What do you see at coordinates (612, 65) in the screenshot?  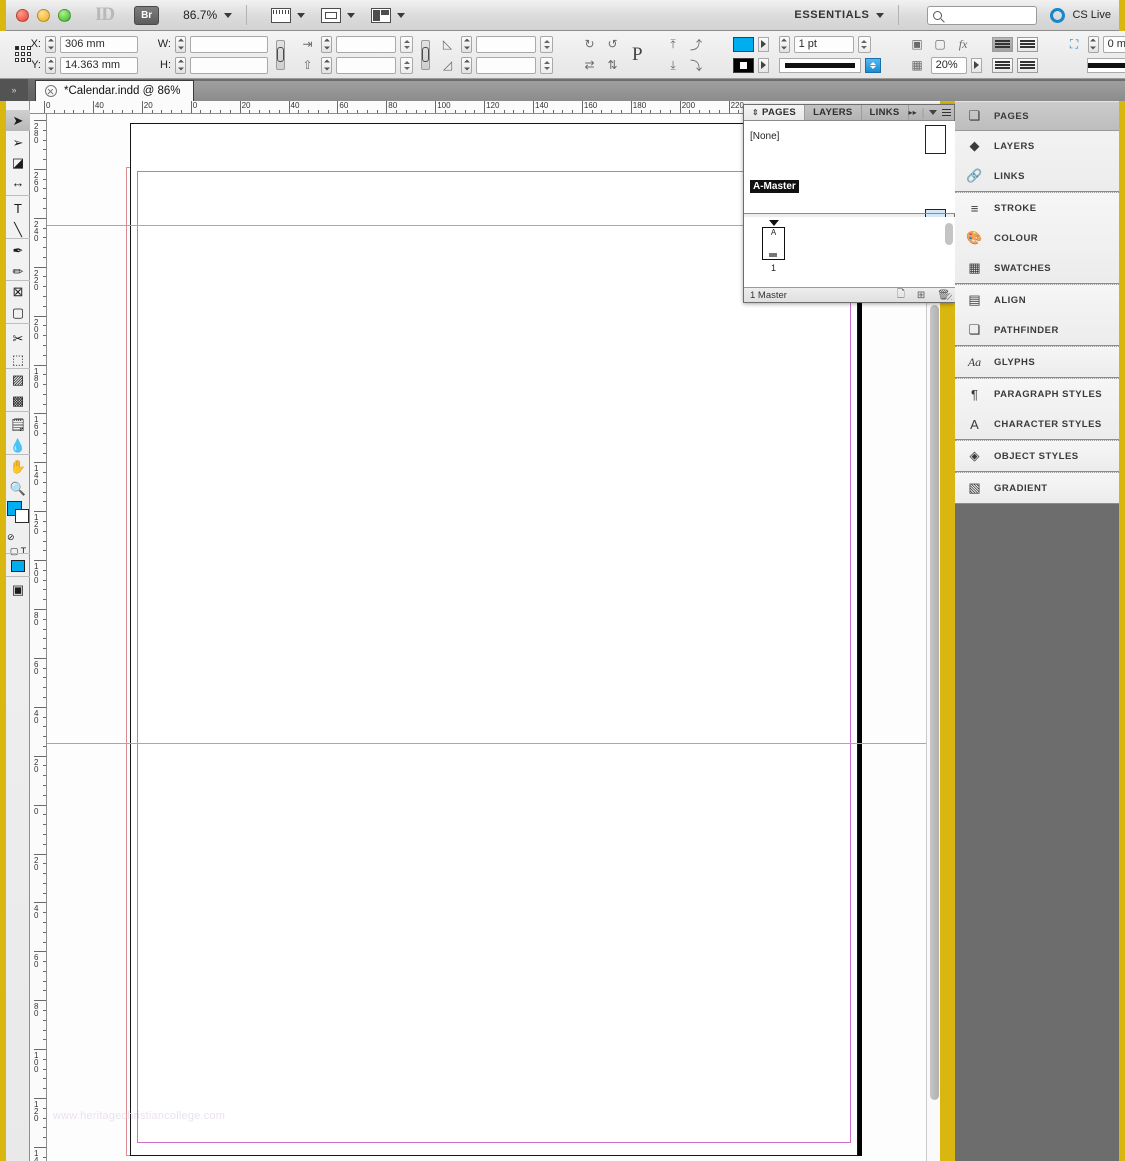 I see `flip-vertical-button: ⇅` at bounding box center [612, 65].